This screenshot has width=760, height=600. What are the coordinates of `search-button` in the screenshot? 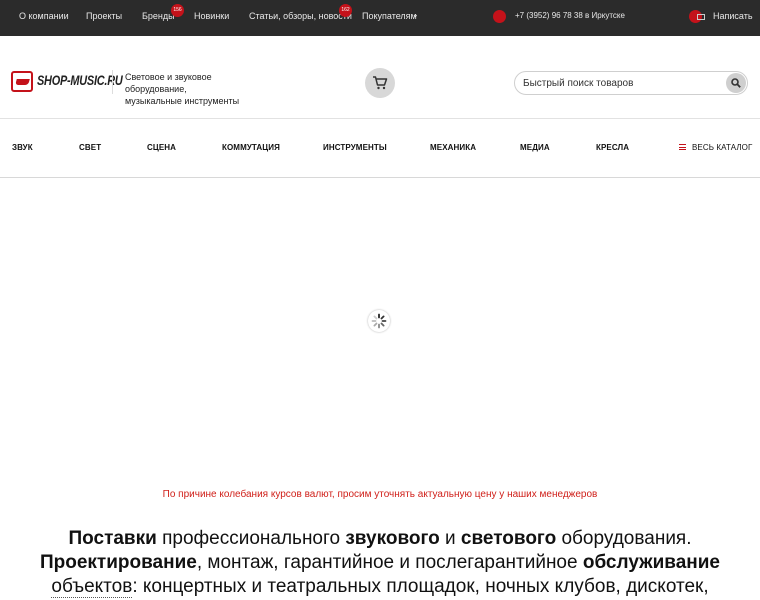 It's located at (736, 83).